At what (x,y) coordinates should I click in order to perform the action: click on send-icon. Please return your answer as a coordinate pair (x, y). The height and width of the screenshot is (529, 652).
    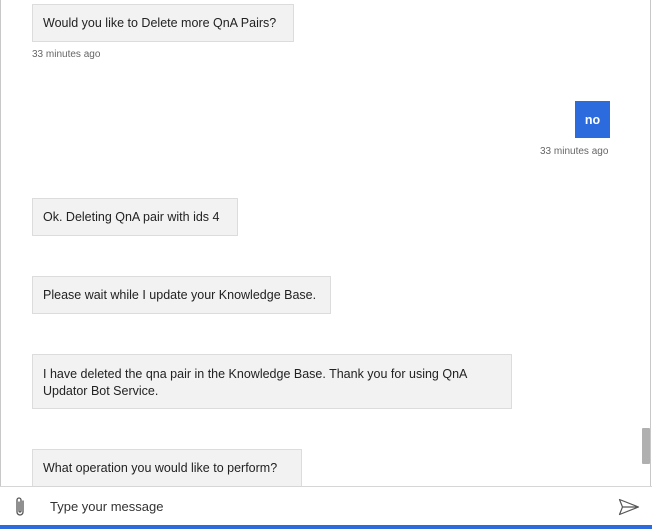
    Looking at the image, I should click on (629, 507).